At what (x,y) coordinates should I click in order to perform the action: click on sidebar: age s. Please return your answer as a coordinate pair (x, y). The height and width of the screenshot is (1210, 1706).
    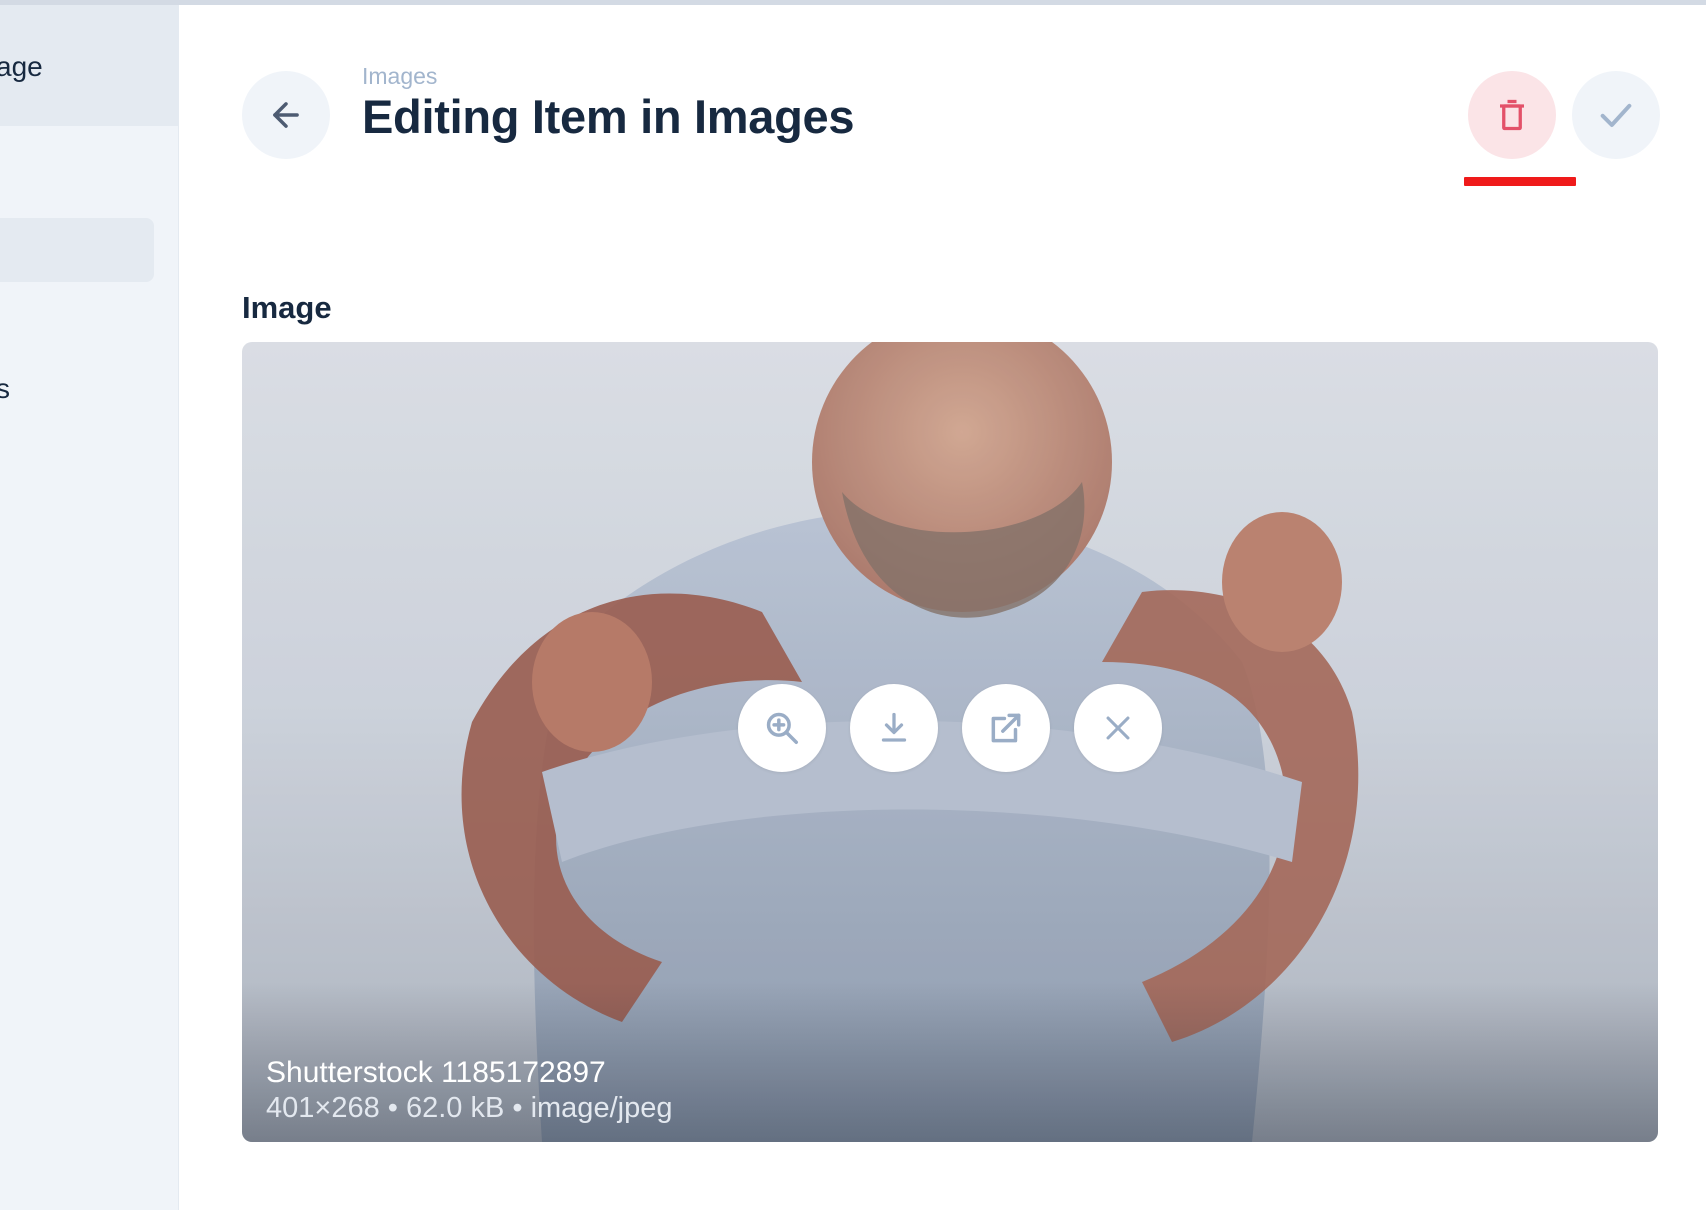
    Looking at the image, I should click on (89, 607).